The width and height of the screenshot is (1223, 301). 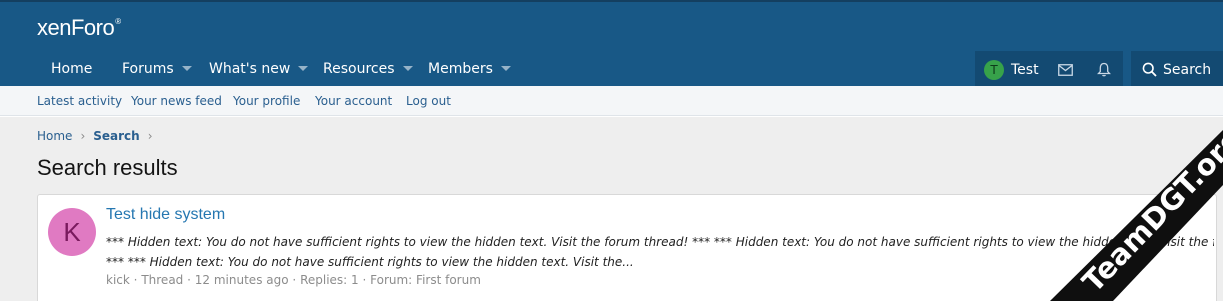 I want to click on watermark-overlay: TeamDGT.org, so click(x=1136, y=211).